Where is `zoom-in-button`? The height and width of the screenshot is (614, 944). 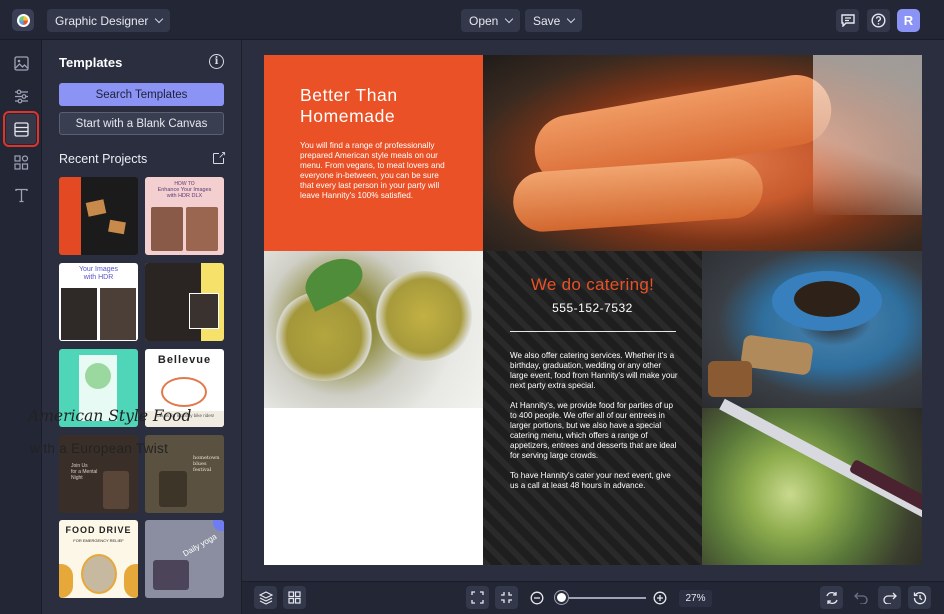 zoom-in-button is located at coordinates (660, 600).